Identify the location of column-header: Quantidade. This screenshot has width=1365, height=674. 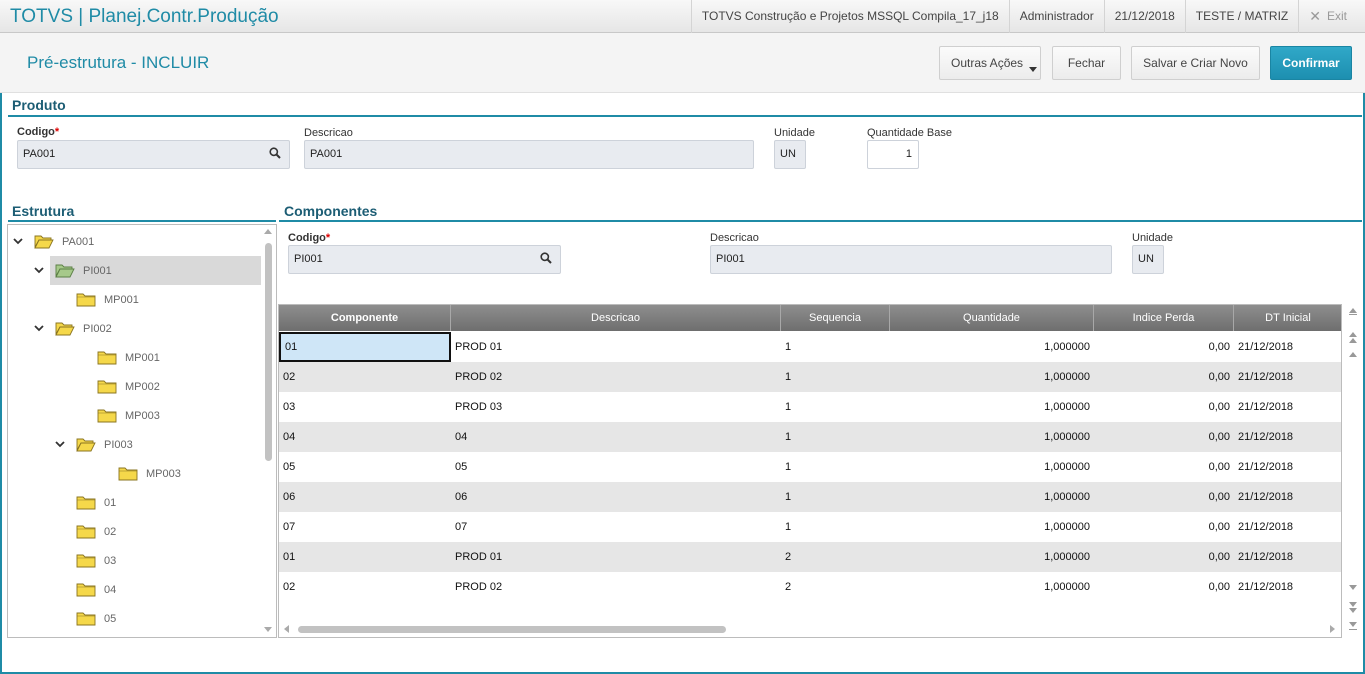
(992, 318).